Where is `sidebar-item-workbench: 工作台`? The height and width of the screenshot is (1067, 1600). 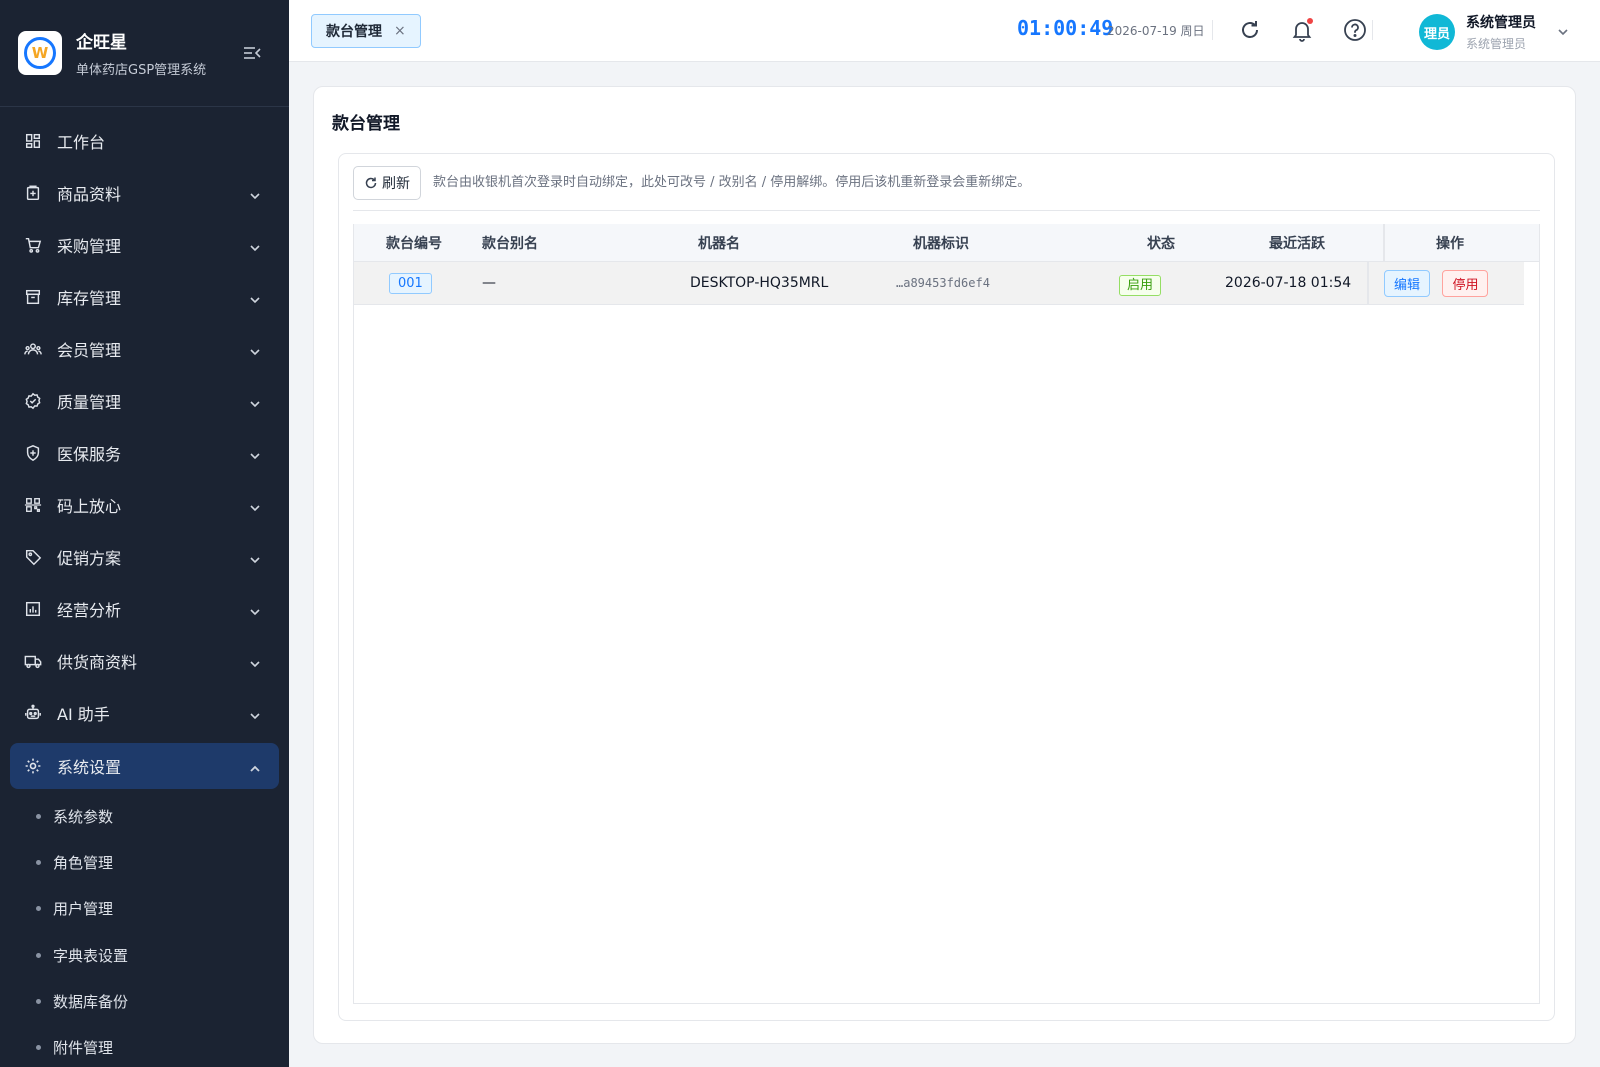
sidebar-item-workbench: 工作台 is located at coordinates (144, 141).